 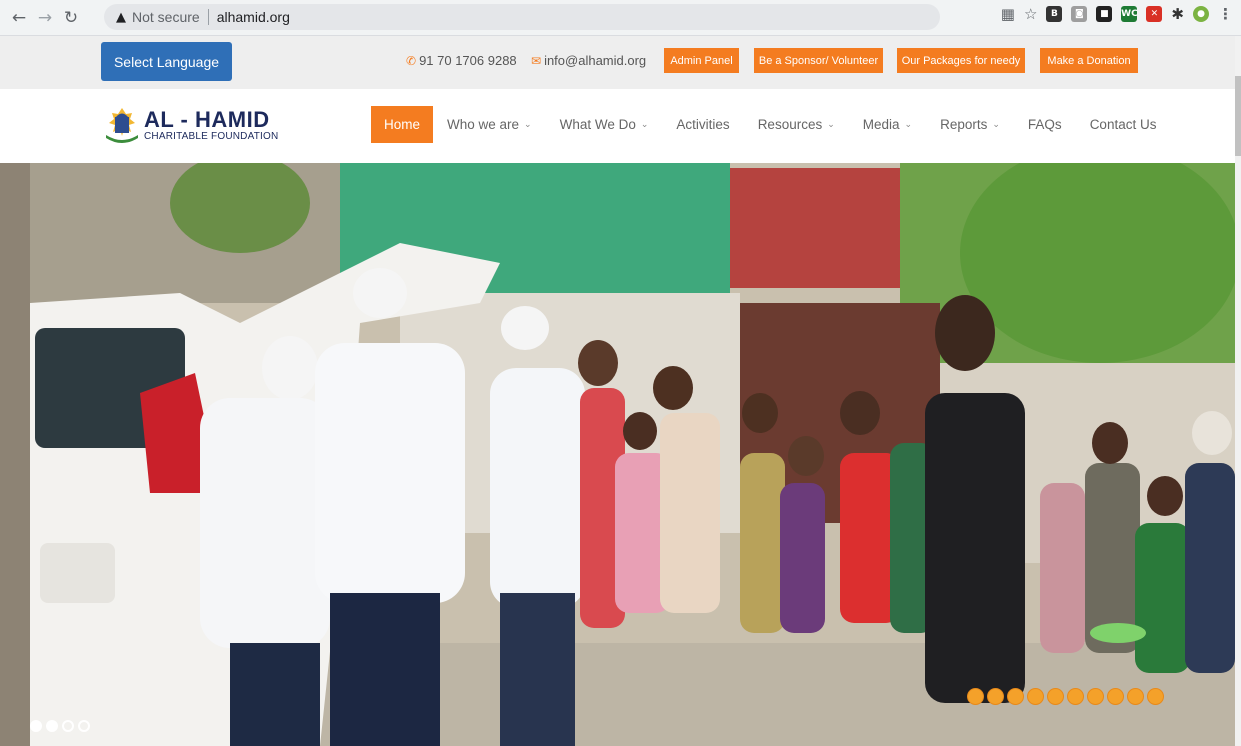 What do you see at coordinates (19, 18) in the screenshot?
I see `back-arrow-icon: ←` at bounding box center [19, 18].